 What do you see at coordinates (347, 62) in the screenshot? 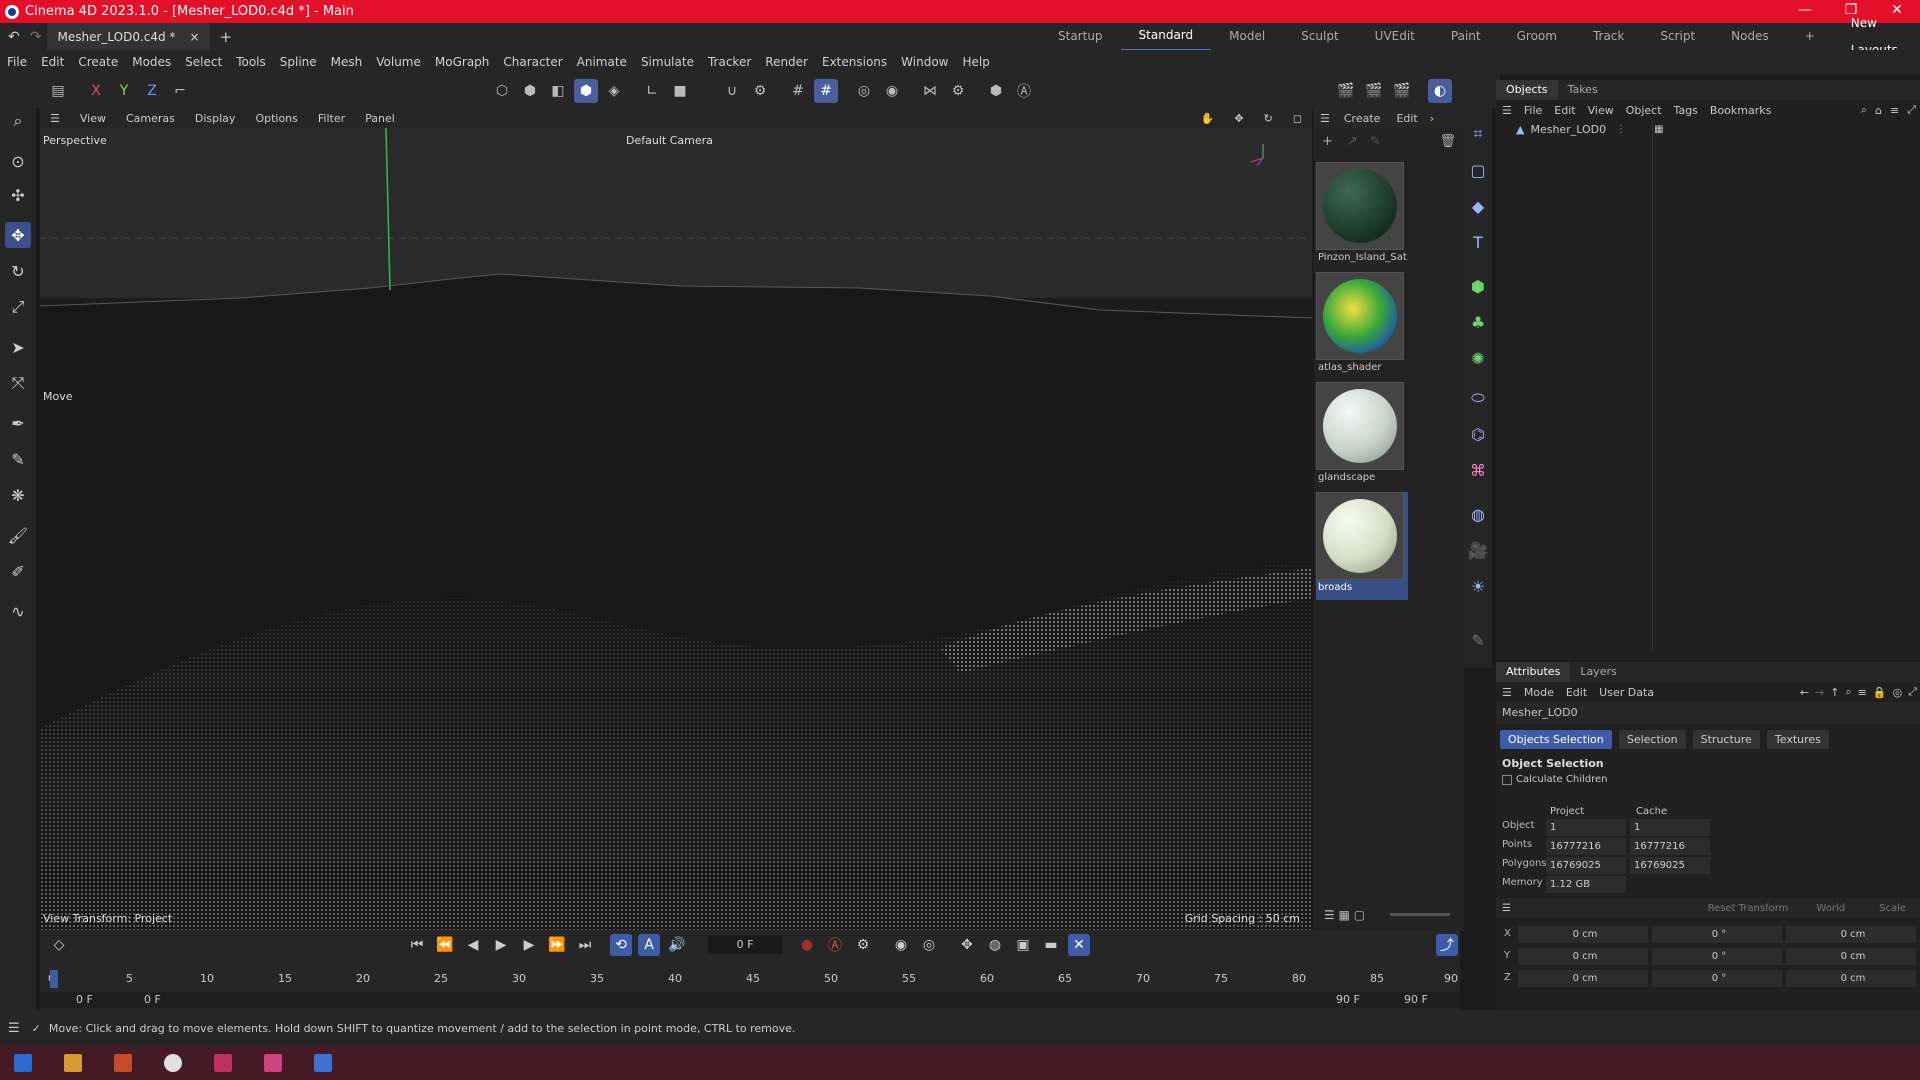
I see `menu-mesh: Mesh` at bounding box center [347, 62].